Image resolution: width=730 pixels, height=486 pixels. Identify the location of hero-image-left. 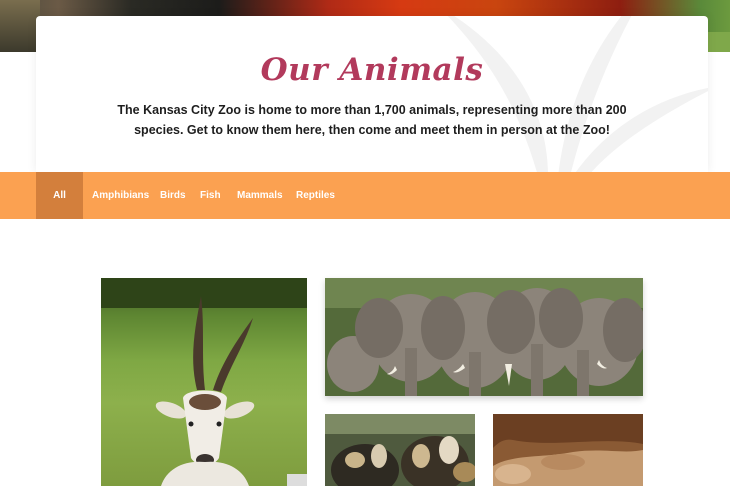
(20, 26).